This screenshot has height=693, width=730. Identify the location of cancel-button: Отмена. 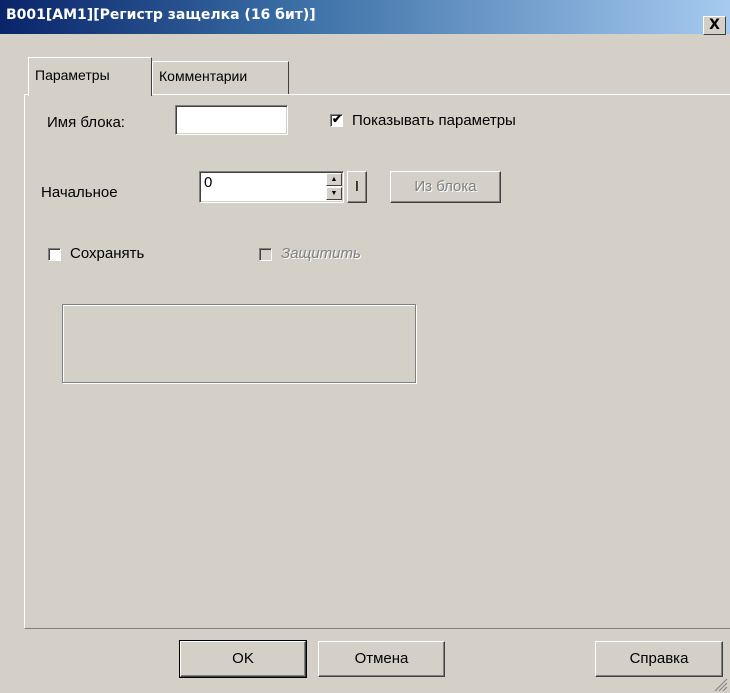
(381, 659).